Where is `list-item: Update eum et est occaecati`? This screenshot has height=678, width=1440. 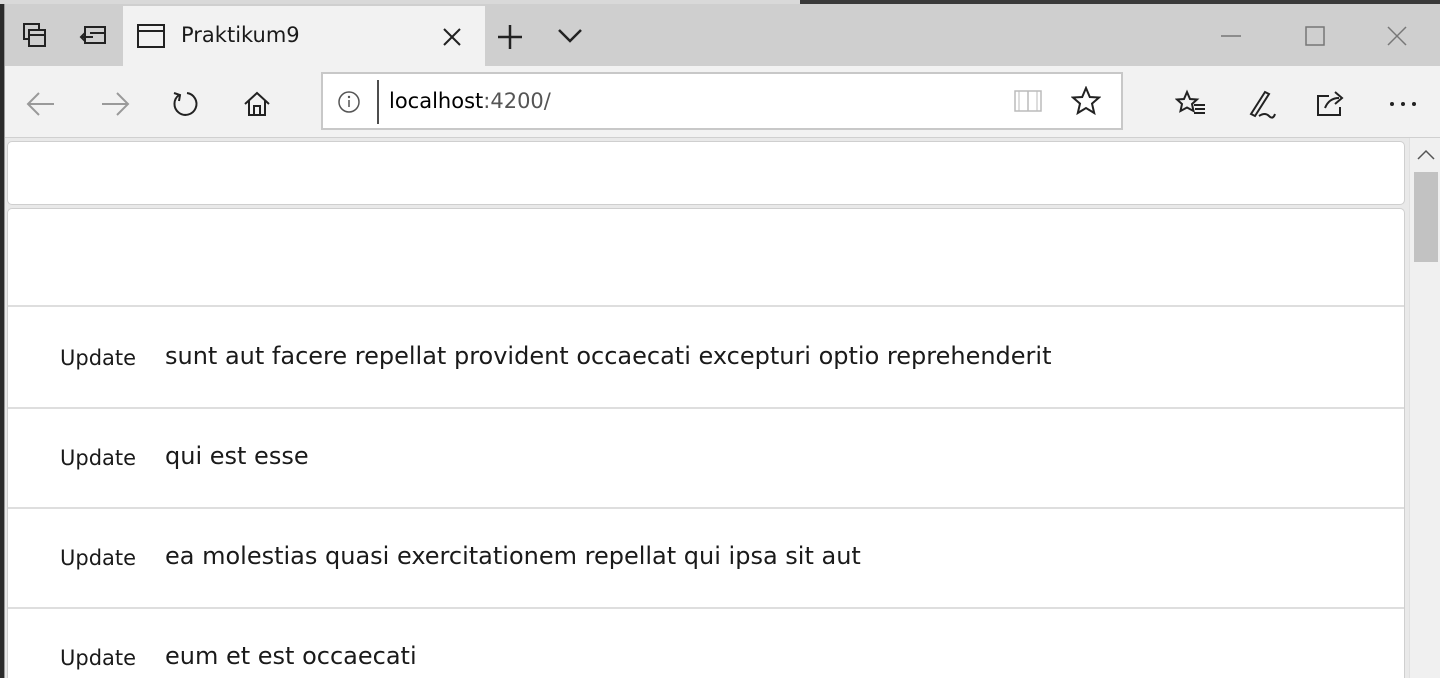
list-item: Update eum et est occaecati is located at coordinates (706, 643).